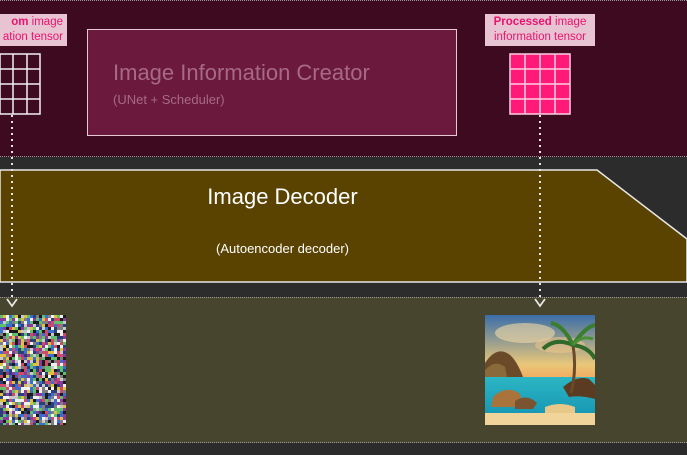  What do you see at coordinates (540, 37) in the screenshot?
I see `processed-tensor-label-line2: information tensor` at bounding box center [540, 37].